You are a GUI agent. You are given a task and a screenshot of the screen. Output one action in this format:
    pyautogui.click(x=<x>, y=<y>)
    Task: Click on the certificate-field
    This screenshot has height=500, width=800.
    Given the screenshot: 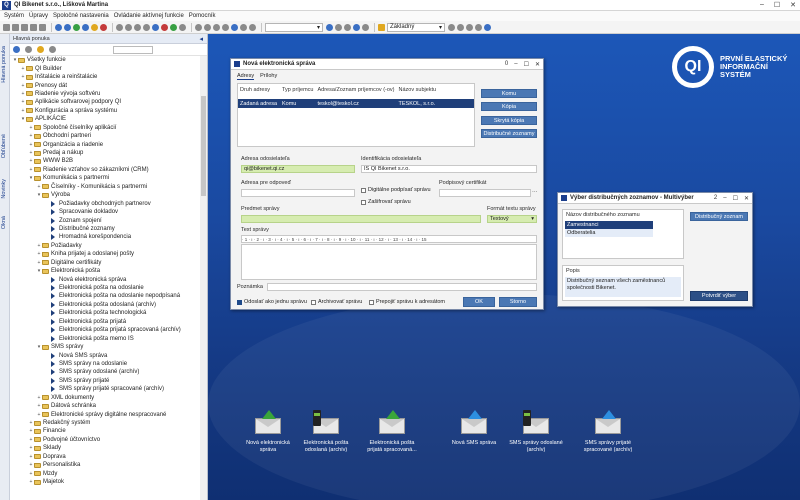 What is the action you would take?
    pyautogui.click(x=485, y=193)
    